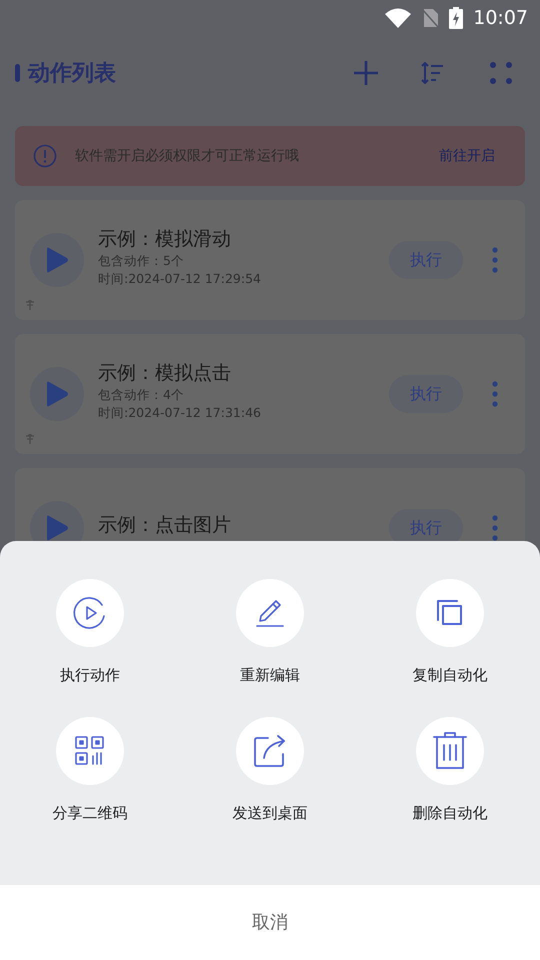 The height and width of the screenshot is (960, 540). Describe the element at coordinates (90, 813) in the screenshot. I see `action-label: 分享二维码` at that location.